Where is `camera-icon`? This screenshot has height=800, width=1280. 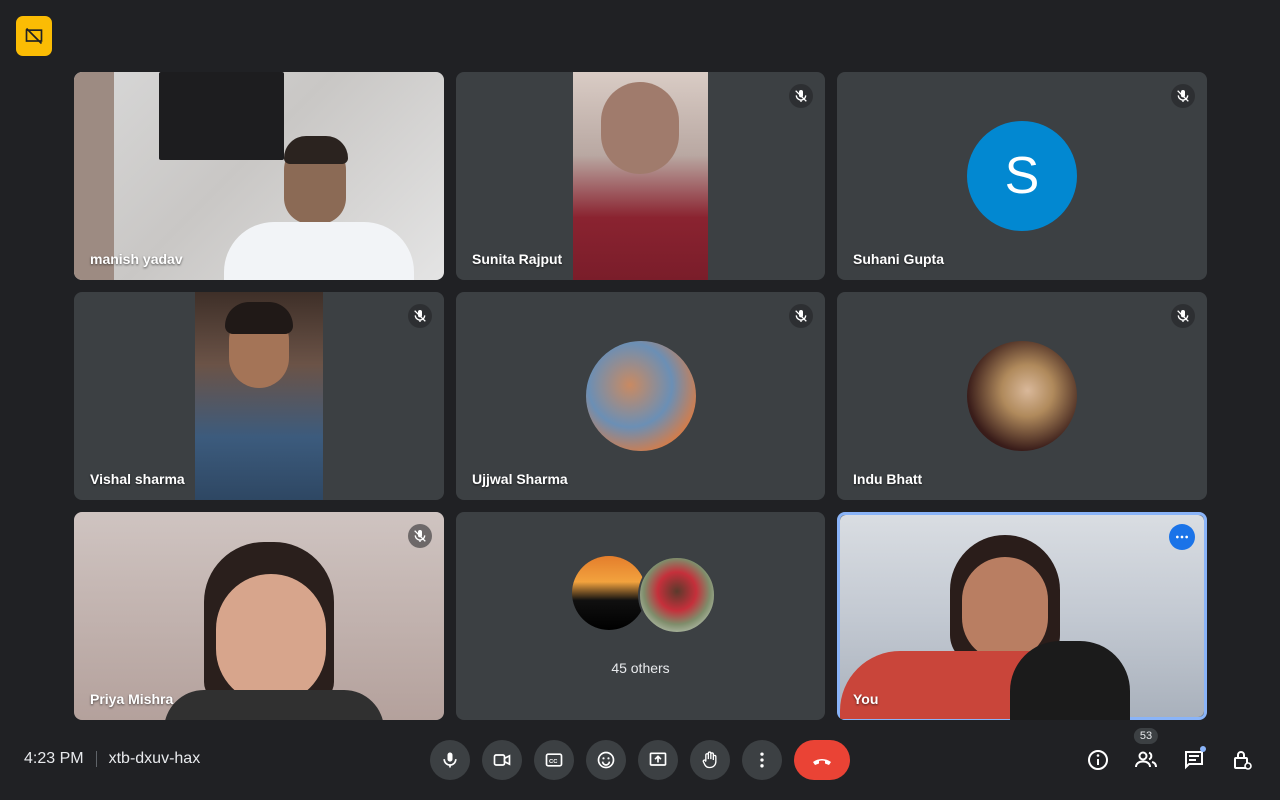
camera-icon is located at coordinates (502, 760).